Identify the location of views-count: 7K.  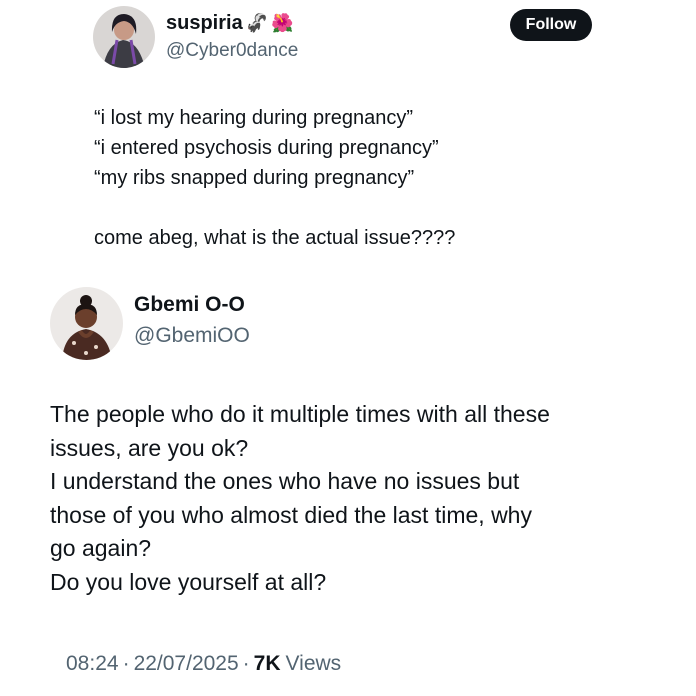
(267, 664).